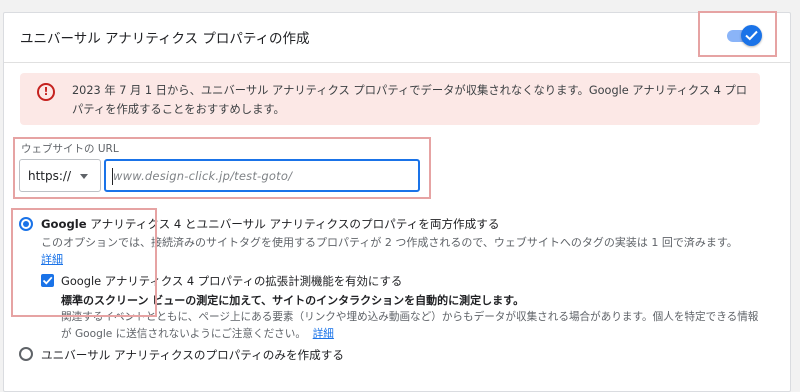 This screenshot has height=392, width=800. What do you see at coordinates (293, 224) in the screenshot?
I see `option-both-title-rest: アナリティクス 4 とユニバーサル アナリティクスのプロパティを両方作成する` at bounding box center [293, 224].